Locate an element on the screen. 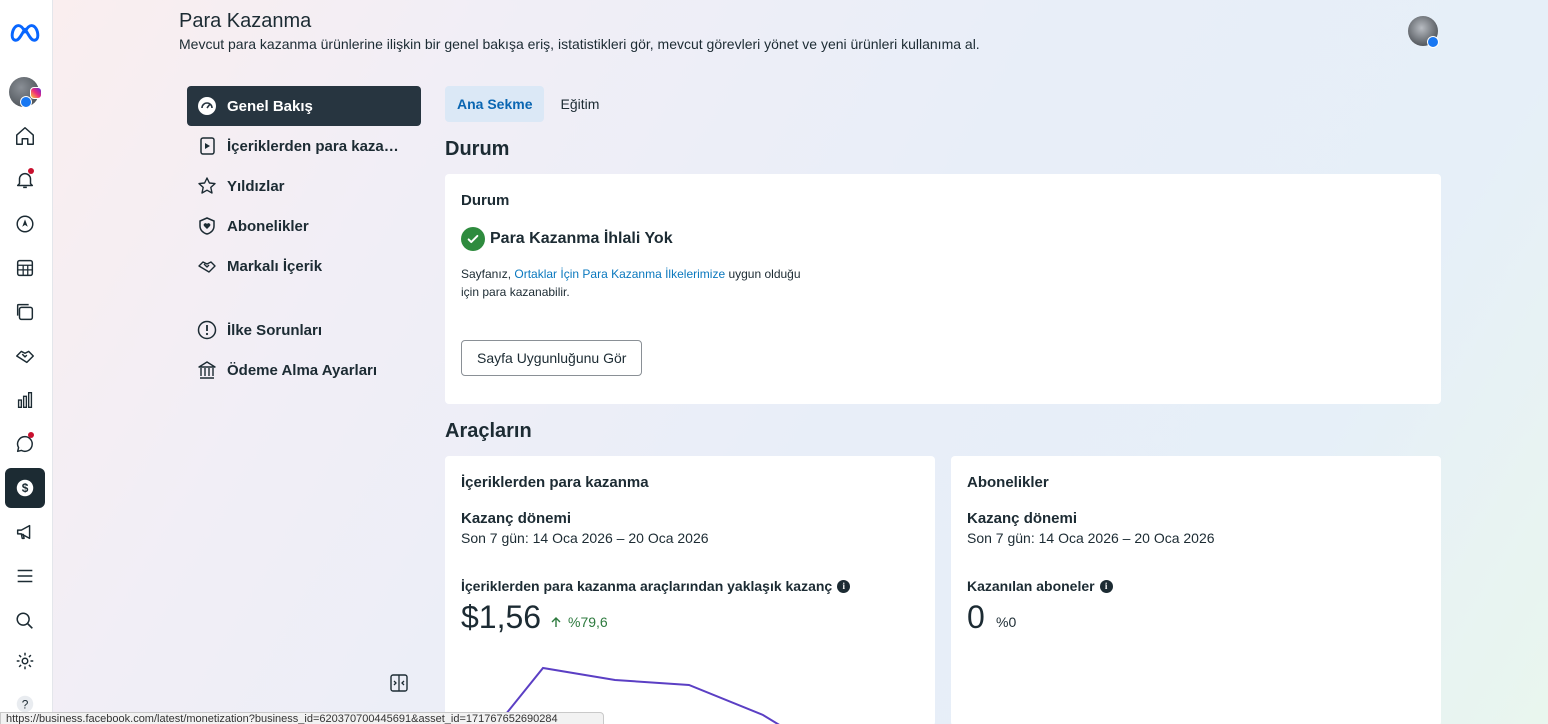 This screenshot has width=1548, height=724. nav-item-overview: Genel Bakış is located at coordinates (304, 106).